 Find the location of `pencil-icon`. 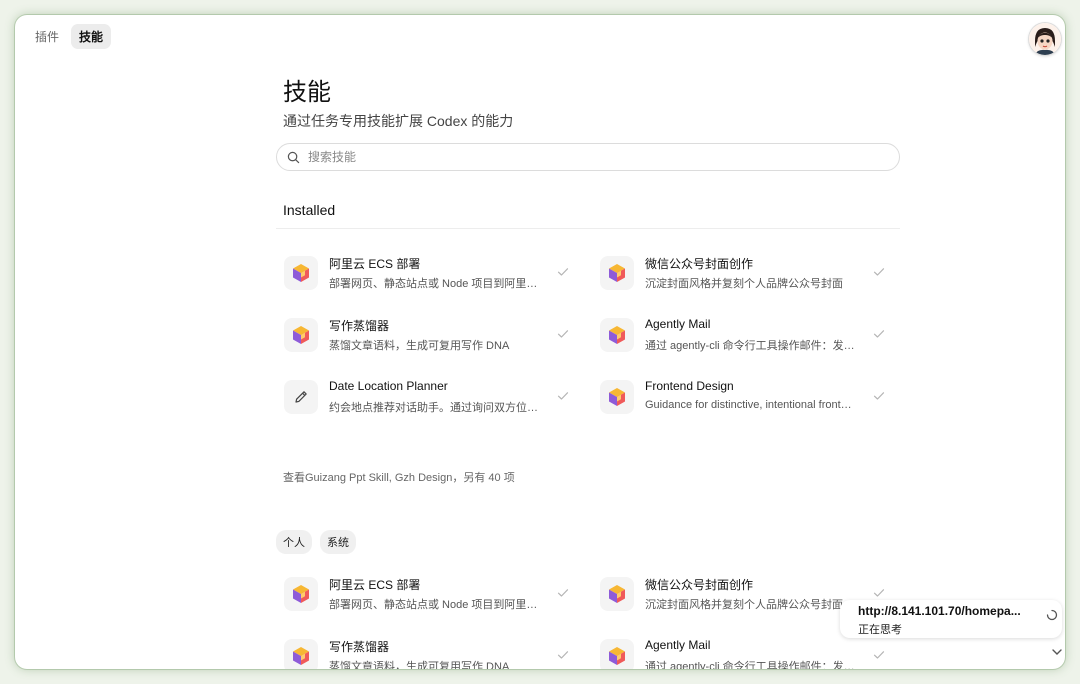

pencil-icon is located at coordinates (301, 397).